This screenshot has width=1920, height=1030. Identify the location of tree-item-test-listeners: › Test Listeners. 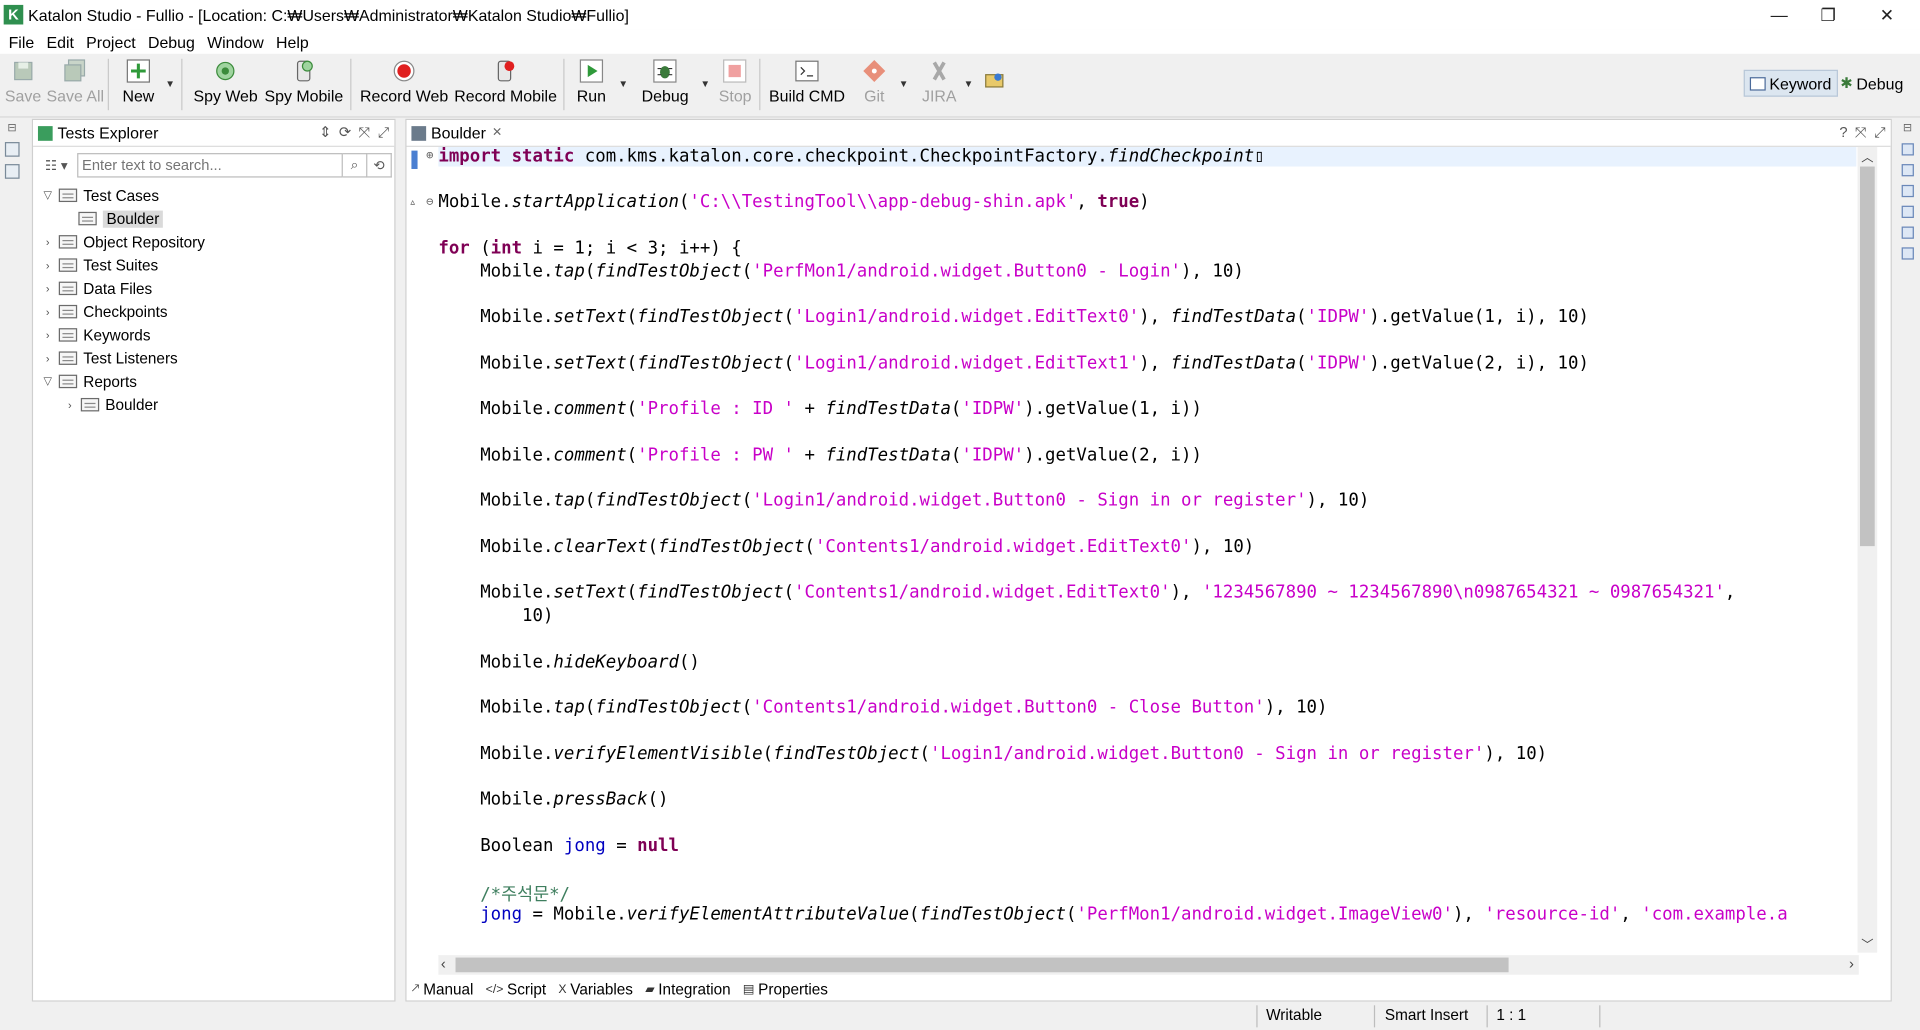
(213, 358).